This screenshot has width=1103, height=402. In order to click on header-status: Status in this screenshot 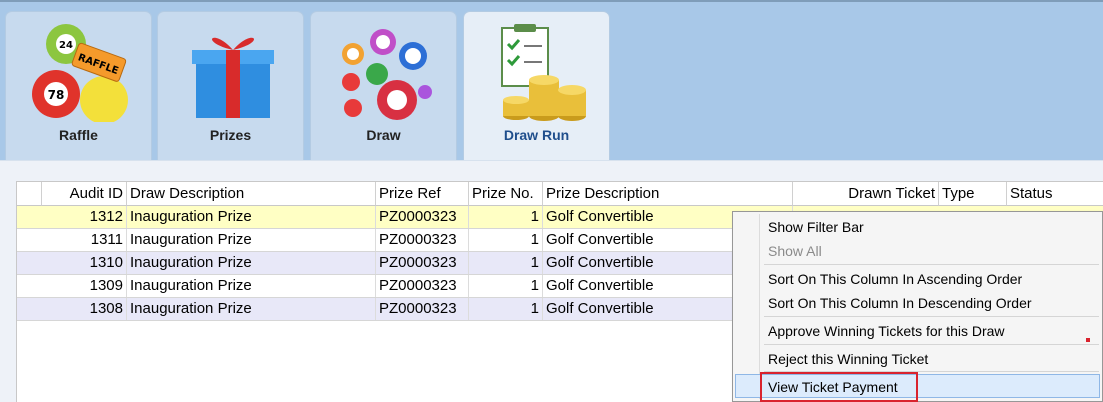, I will do `click(1055, 194)`.